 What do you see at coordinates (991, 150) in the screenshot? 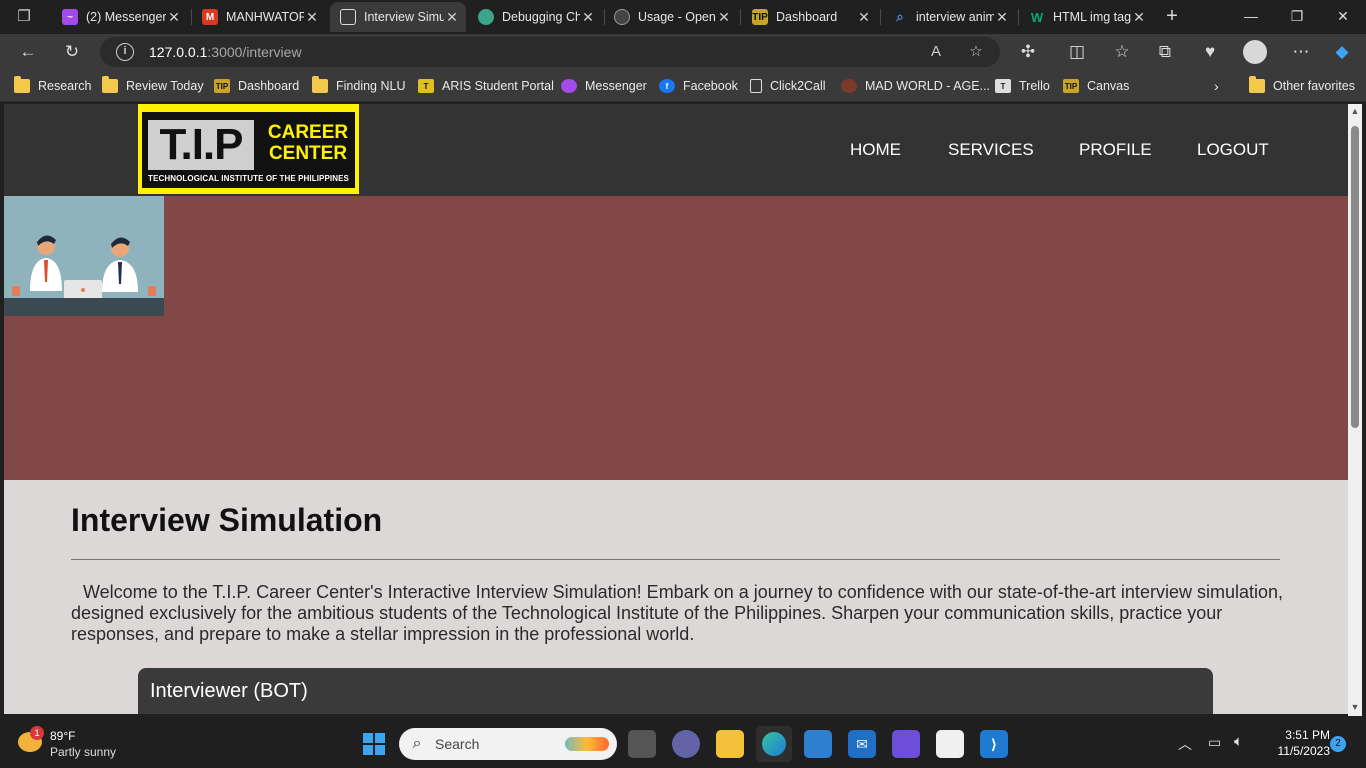
I see `nav-services: SERVICES` at bounding box center [991, 150].